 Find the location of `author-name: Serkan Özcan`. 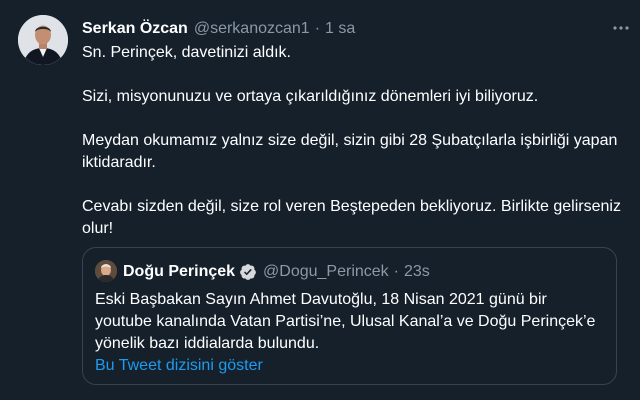

author-name: Serkan Özcan is located at coordinates (135, 29).